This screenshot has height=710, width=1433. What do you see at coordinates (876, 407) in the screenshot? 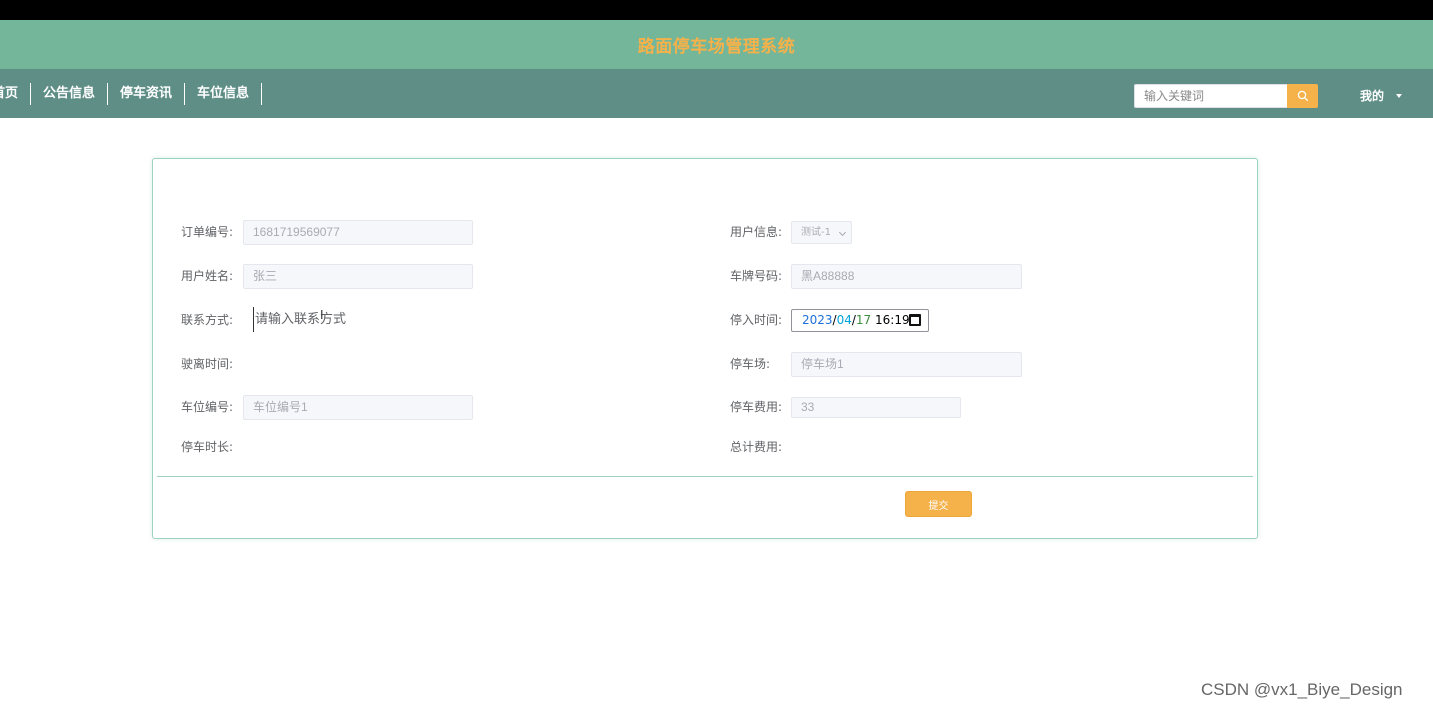
I see `parking-fee-field: 33` at bounding box center [876, 407].